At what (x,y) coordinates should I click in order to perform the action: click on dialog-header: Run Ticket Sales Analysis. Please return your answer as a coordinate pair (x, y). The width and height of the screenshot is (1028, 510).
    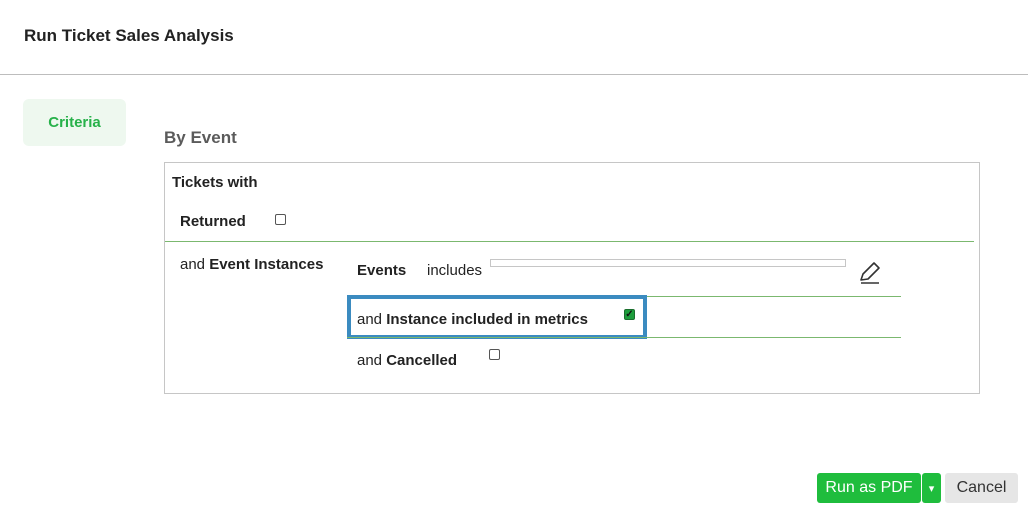
    Looking at the image, I should click on (514, 37).